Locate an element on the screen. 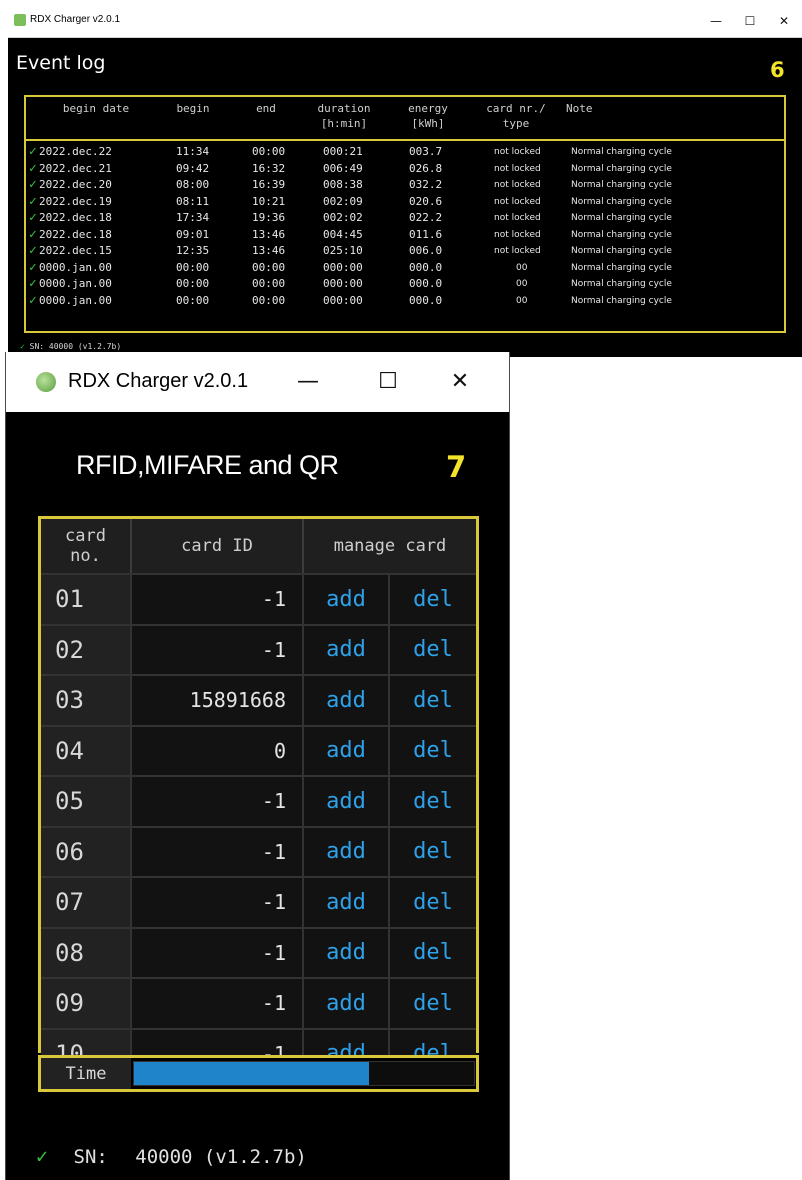 Image resolution: width=802 pixels, height=1180 pixels. header-energy: energy [kWh] is located at coordinates (428, 116).